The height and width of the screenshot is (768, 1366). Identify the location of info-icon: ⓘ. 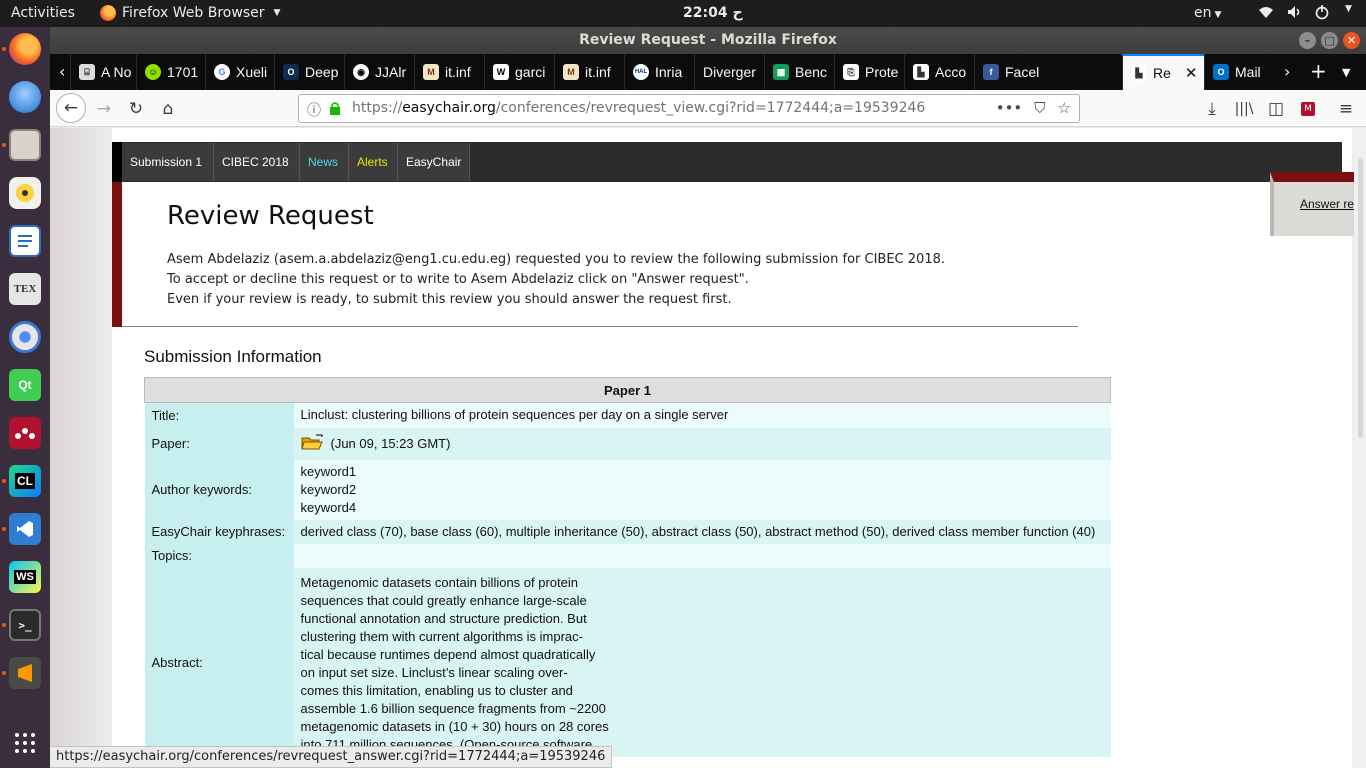
(314, 110).